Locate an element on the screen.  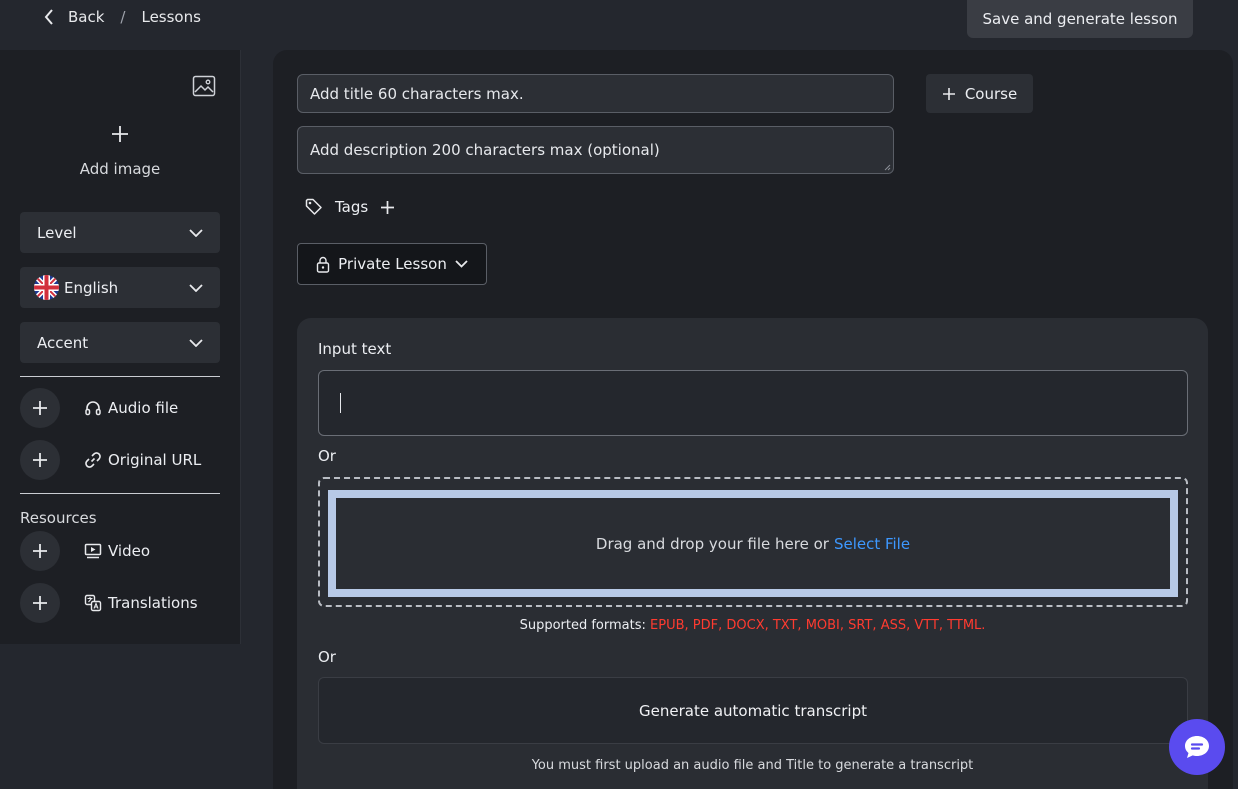
resources-heading: Resources is located at coordinates (58, 518).